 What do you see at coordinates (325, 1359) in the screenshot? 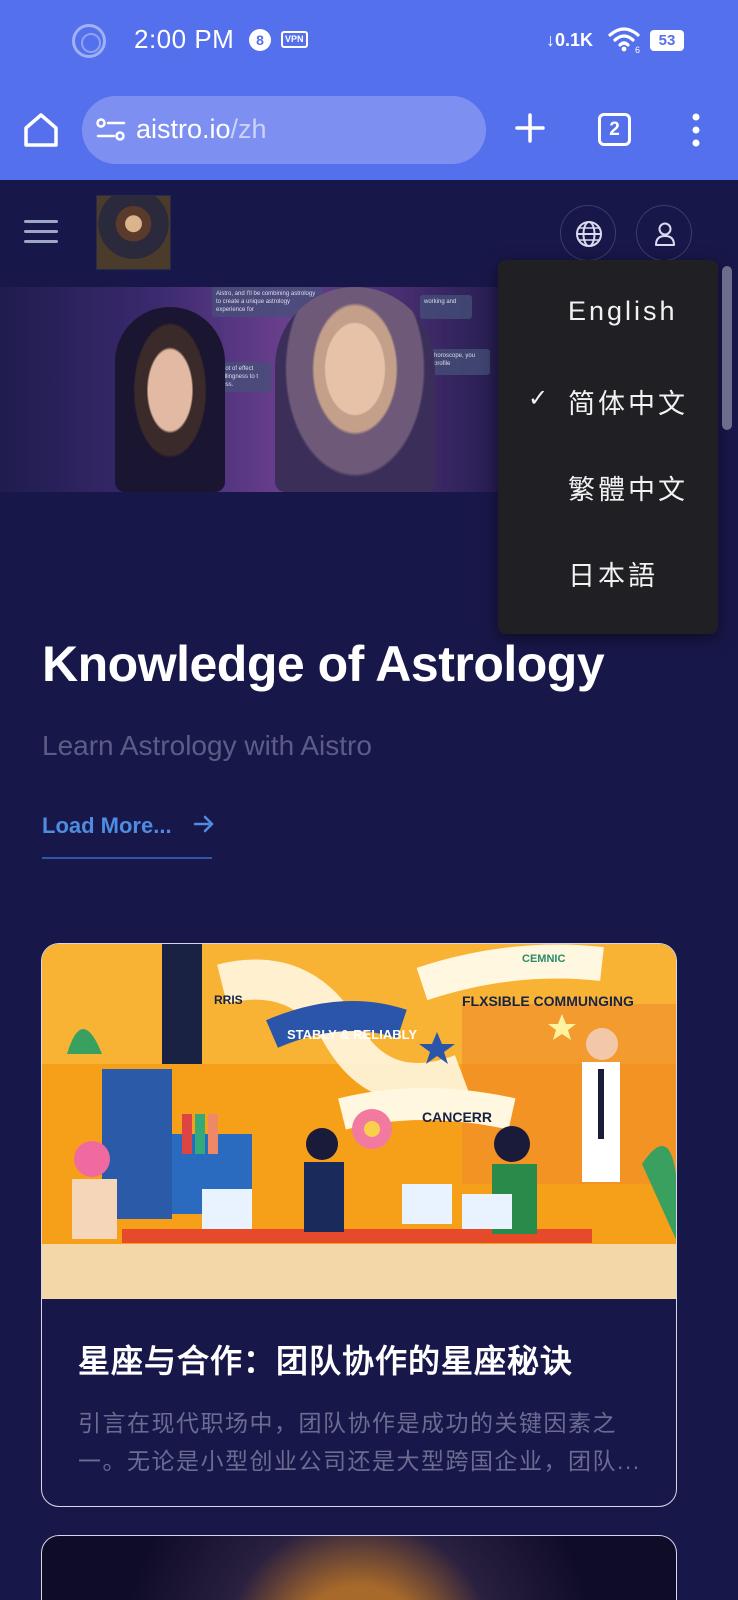
I see `article-title: 星座与合作：团队协作的星座秘诀` at bounding box center [325, 1359].